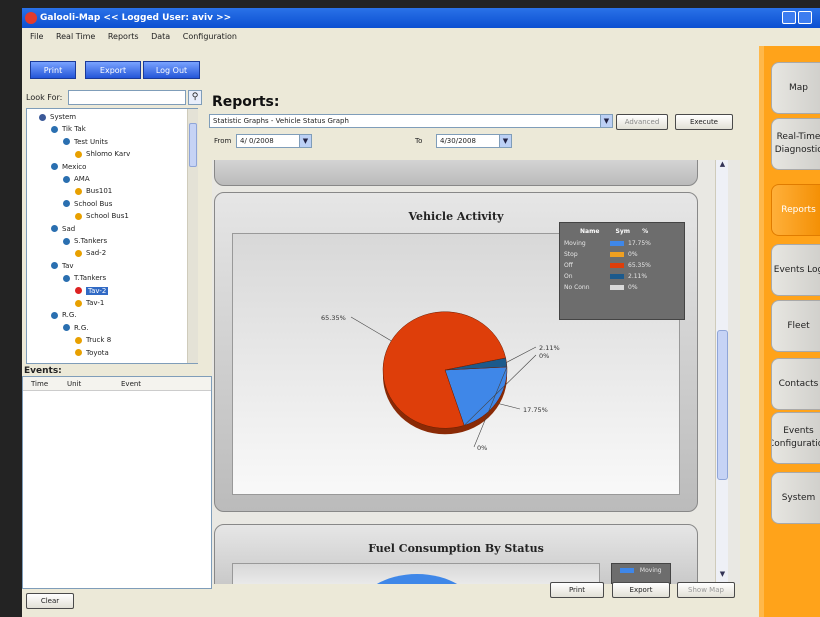 The image size is (820, 617). I want to click on tree-node: Toyota, so click(92, 353).